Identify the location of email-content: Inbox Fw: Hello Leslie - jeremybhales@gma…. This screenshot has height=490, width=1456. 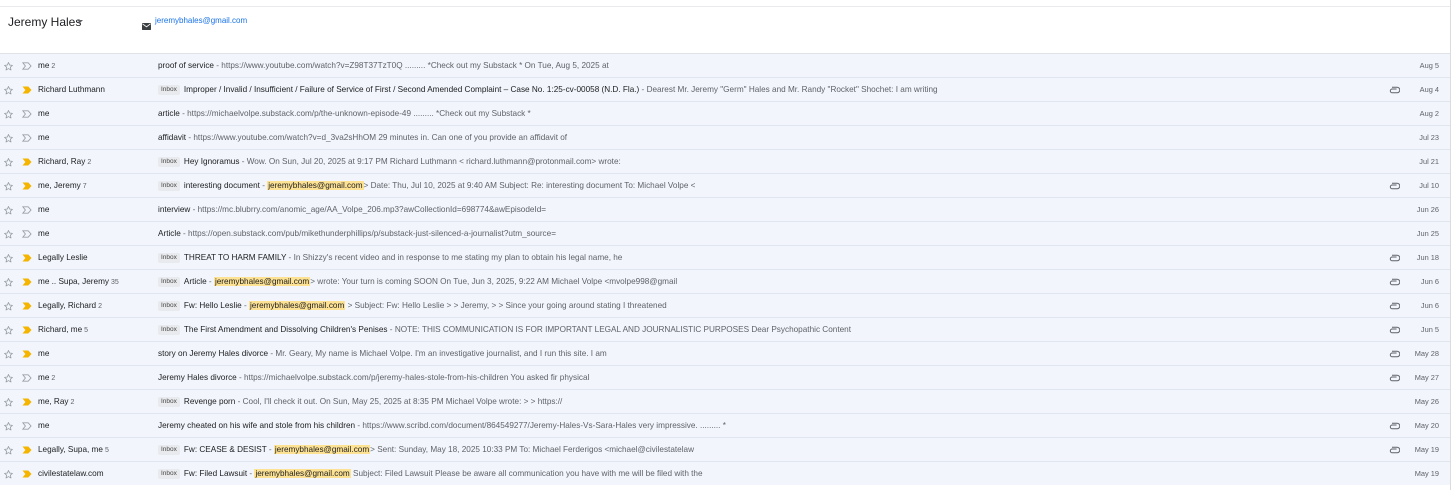
(759, 306).